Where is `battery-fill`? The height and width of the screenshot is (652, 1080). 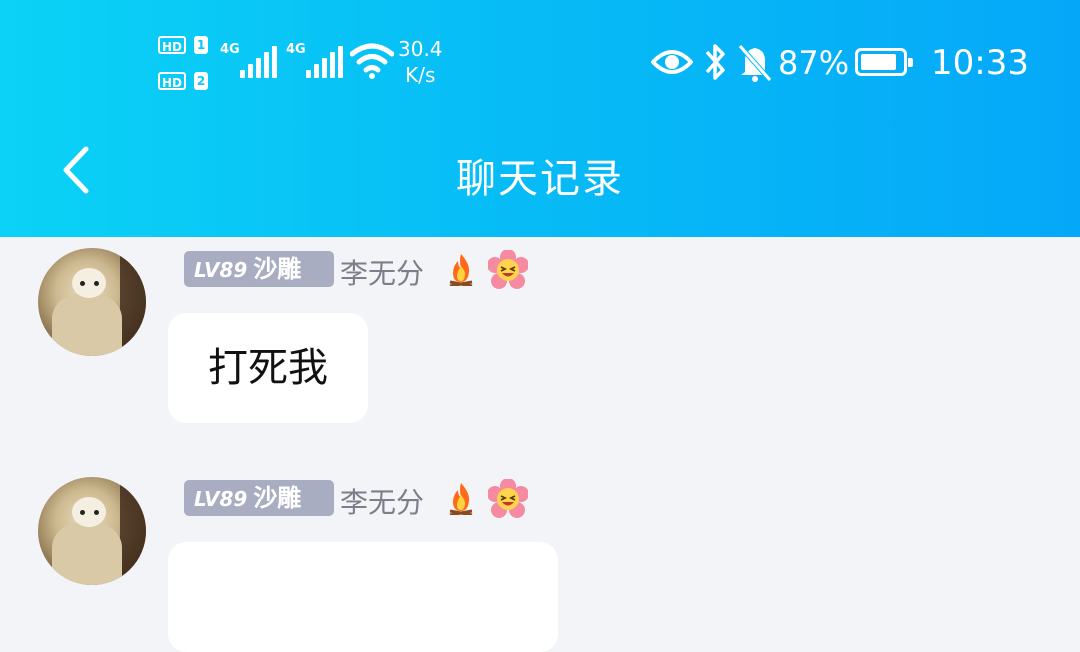 battery-fill is located at coordinates (878, 62).